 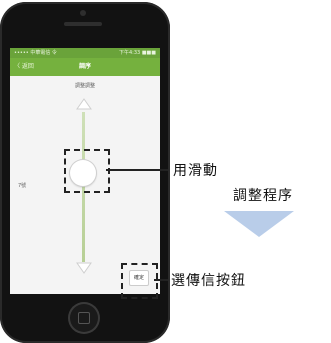 I want to click on status-time-battery: 下午4:33 ■■■, so click(x=137, y=53).